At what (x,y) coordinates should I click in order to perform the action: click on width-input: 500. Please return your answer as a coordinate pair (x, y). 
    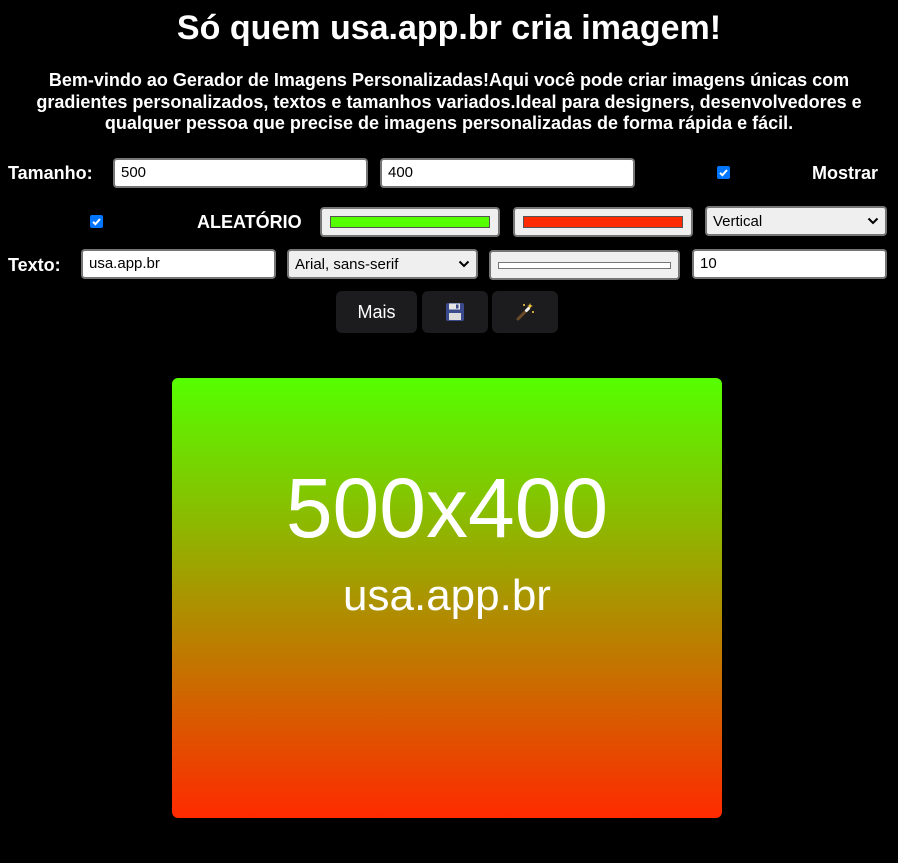
    Looking at the image, I should click on (240, 173).